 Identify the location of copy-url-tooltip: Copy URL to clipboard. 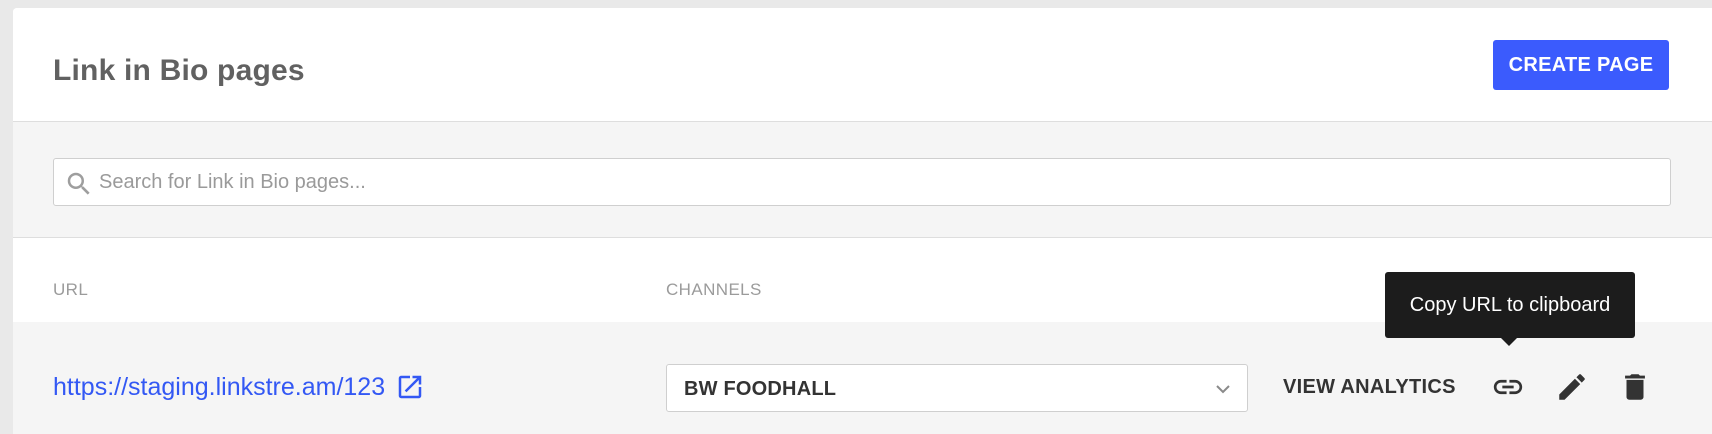
(1510, 309).